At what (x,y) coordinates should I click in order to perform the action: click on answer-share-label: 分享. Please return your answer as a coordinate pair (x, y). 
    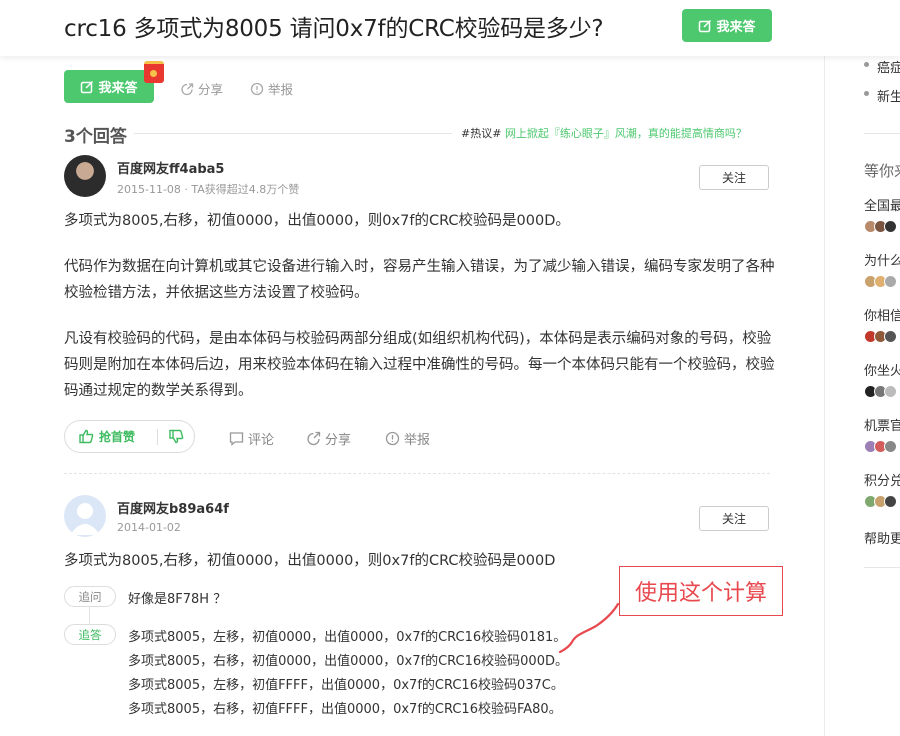
    Looking at the image, I should click on (338, 440).